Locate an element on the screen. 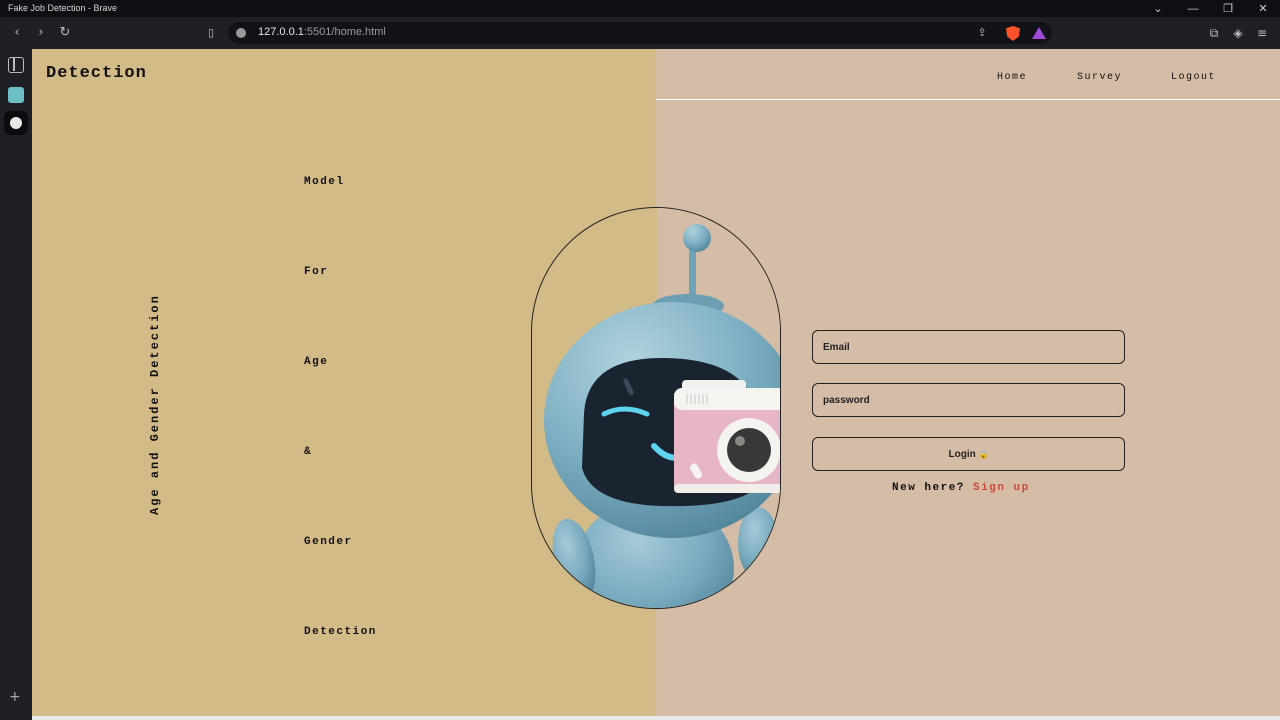 This screenshot has height=720, width=1280. robot-antenna-ball is located at coordinates (697, 238).